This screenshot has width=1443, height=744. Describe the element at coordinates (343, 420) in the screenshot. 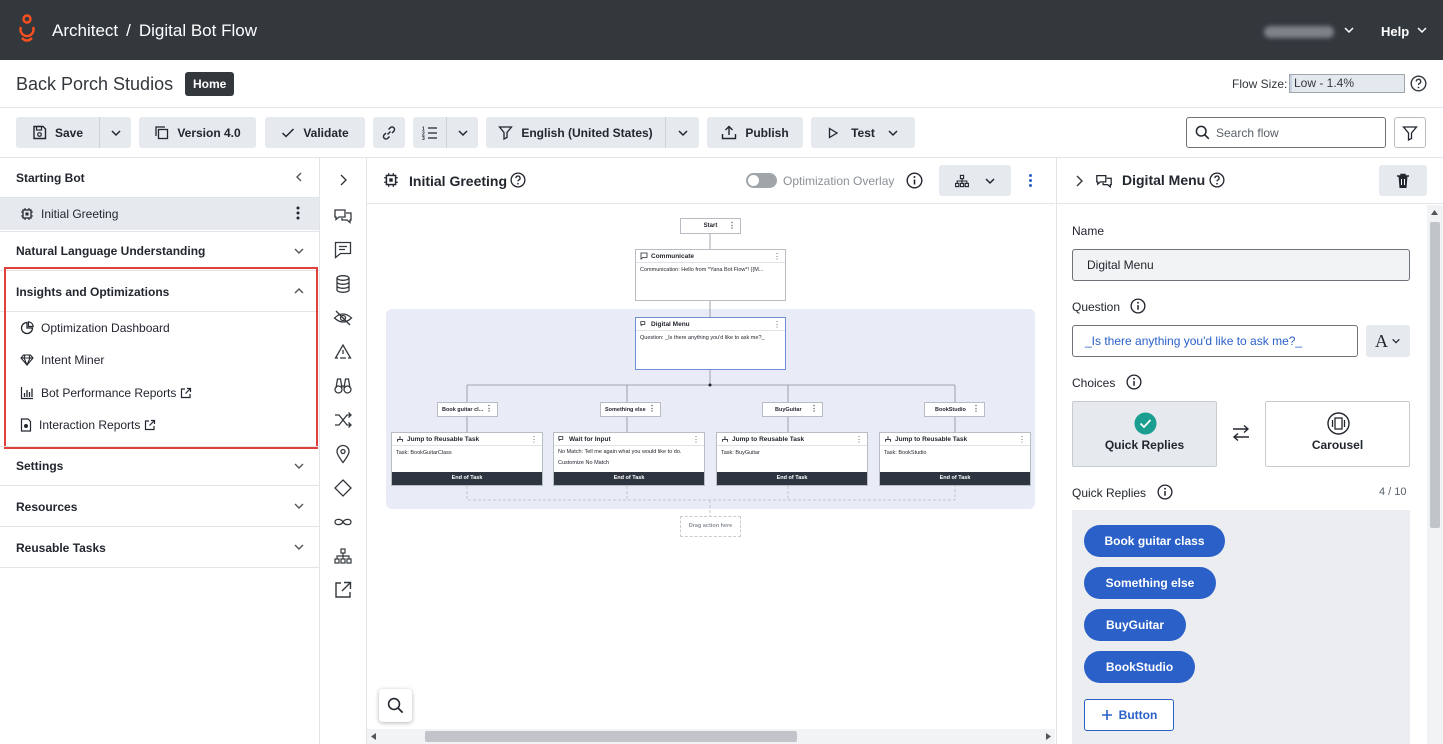

I see `shuffle-icon` at that location.